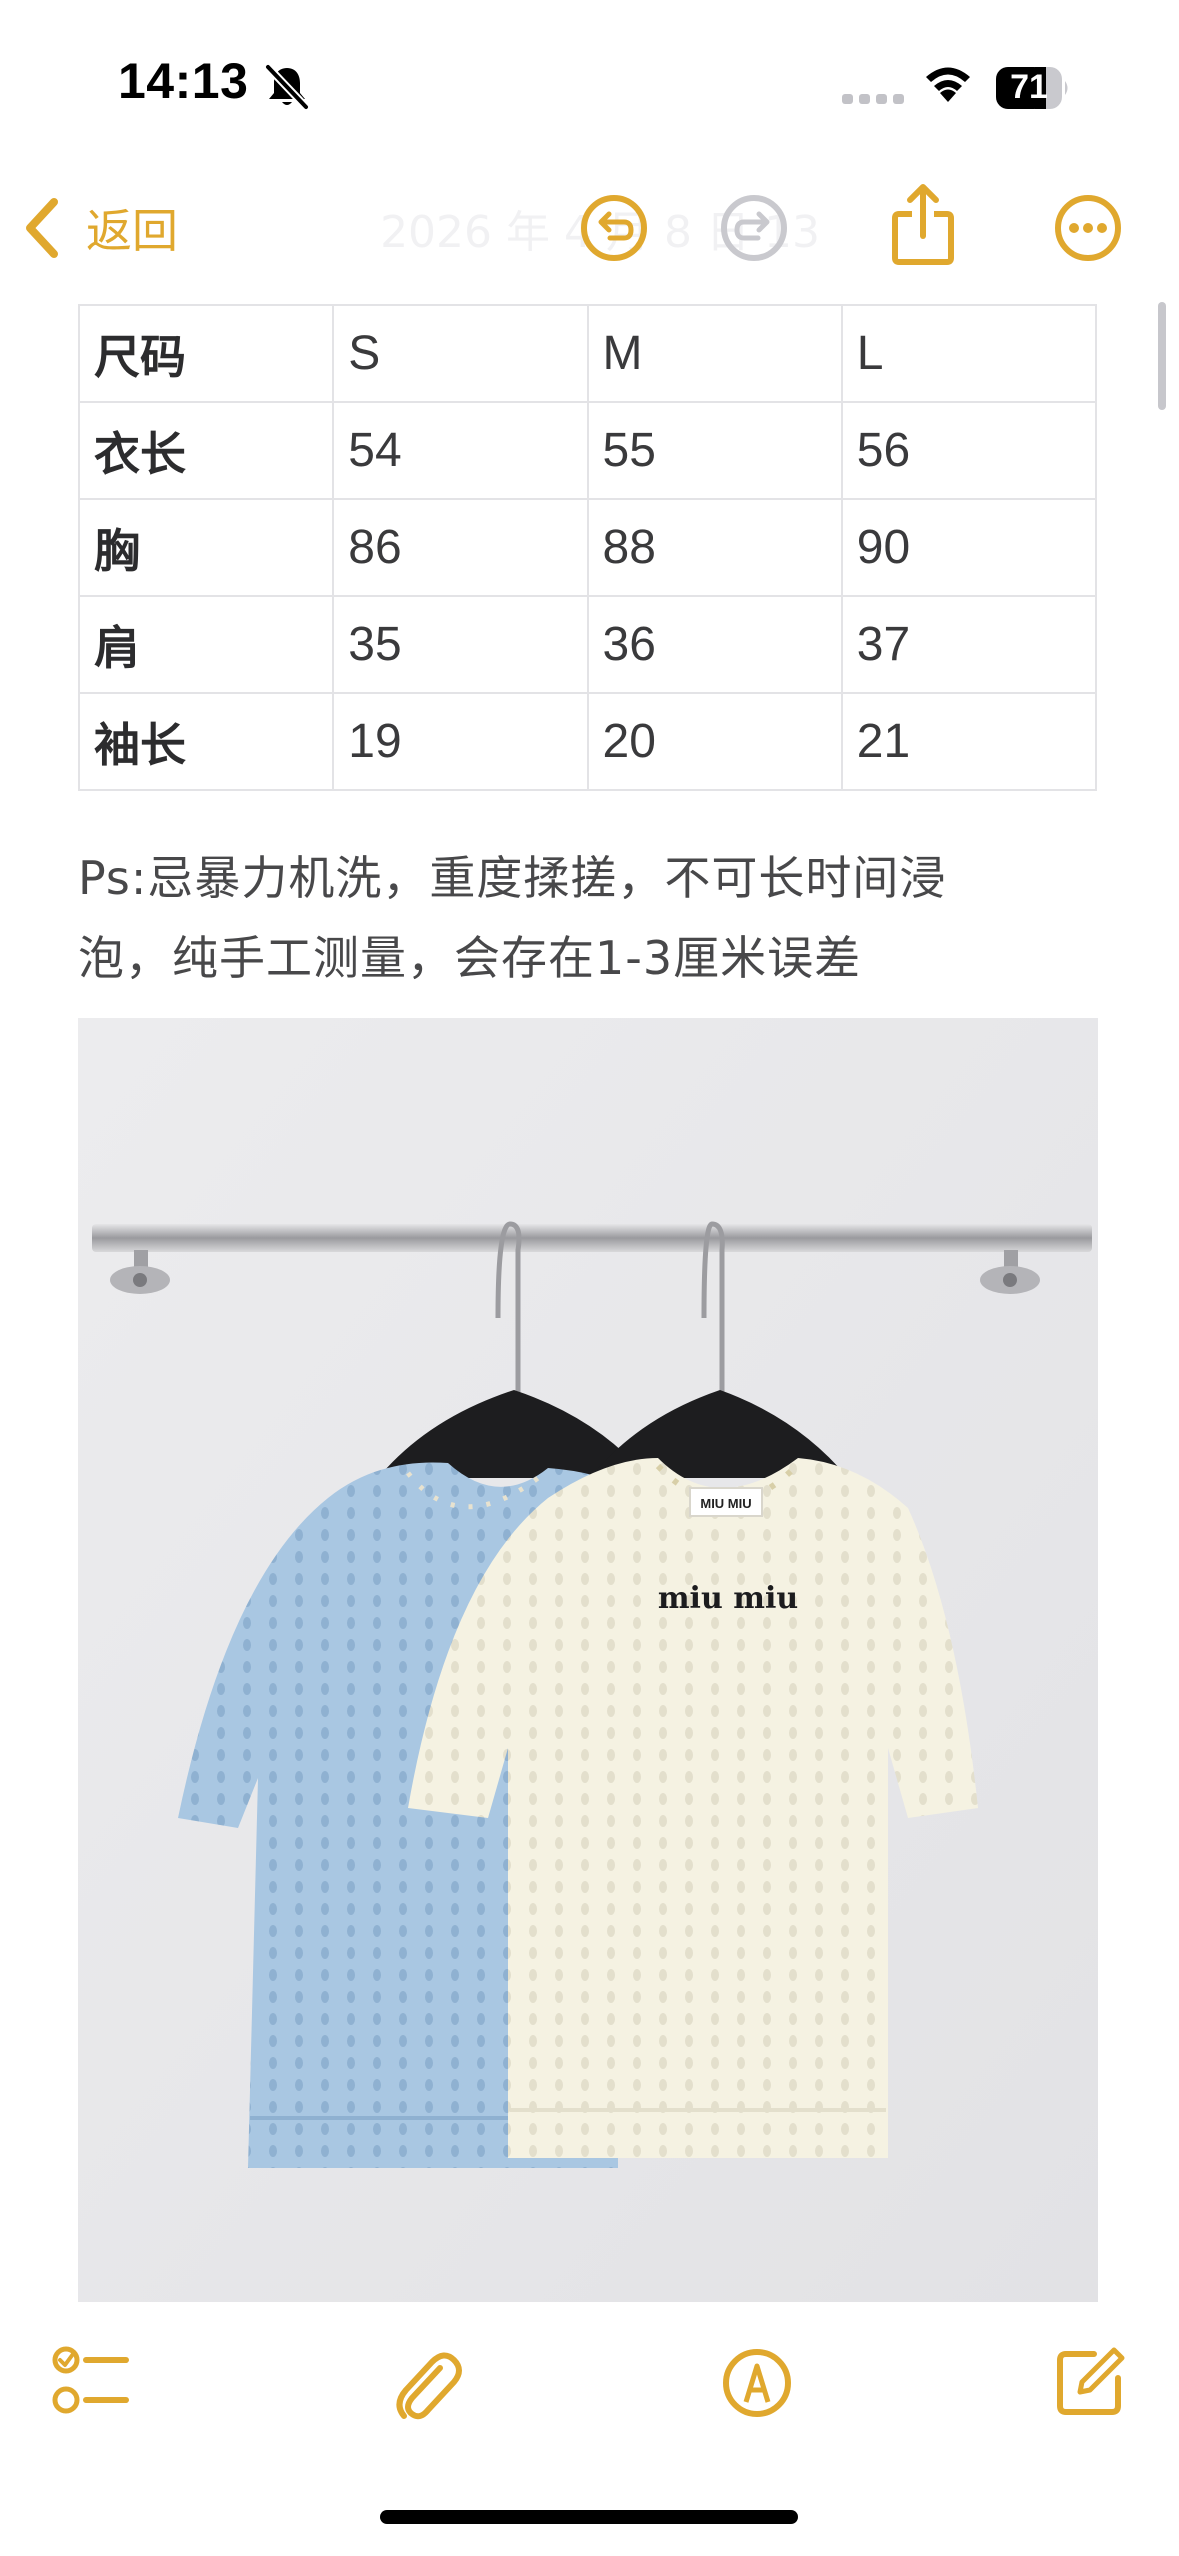 This screenshot has width=1179, height=2556. What do you see at coordinates (206, 644) in the screenshot?
I see `table-cell: 肩` at bounding box center [206, 644].